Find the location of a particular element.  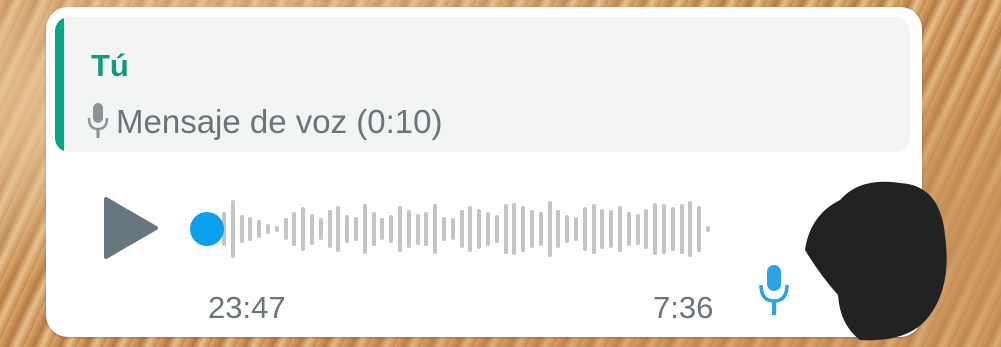

voice-waveform is located at coordinates (456, 229).